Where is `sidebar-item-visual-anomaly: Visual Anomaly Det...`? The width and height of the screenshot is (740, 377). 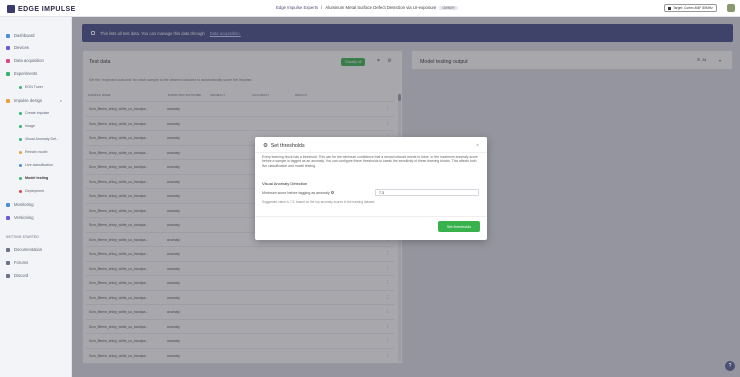 sidebar-item-visual-anomaly: Visual Anomaly Det... is located at coordinates (39, 139).